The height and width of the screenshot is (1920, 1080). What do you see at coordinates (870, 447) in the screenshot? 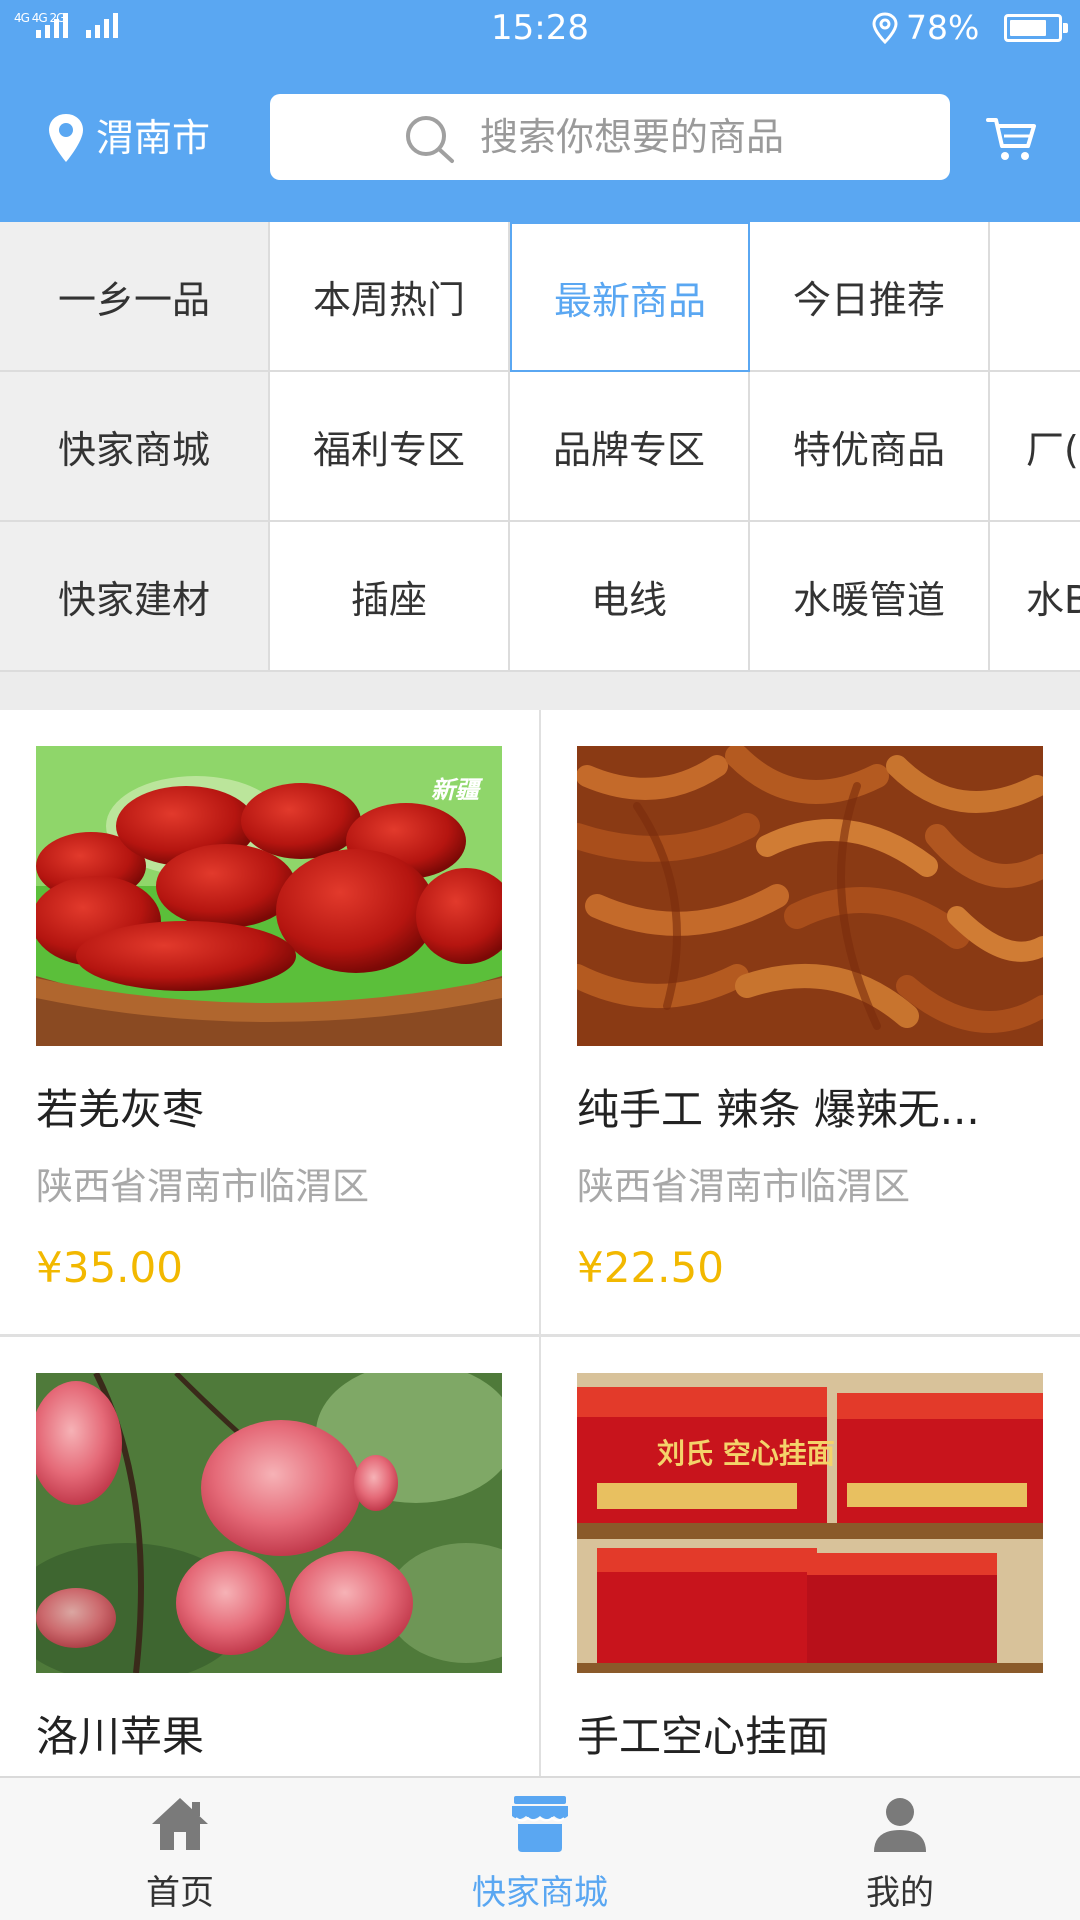
I see `category-item: 特优商品` at bounding box center [870, 447].